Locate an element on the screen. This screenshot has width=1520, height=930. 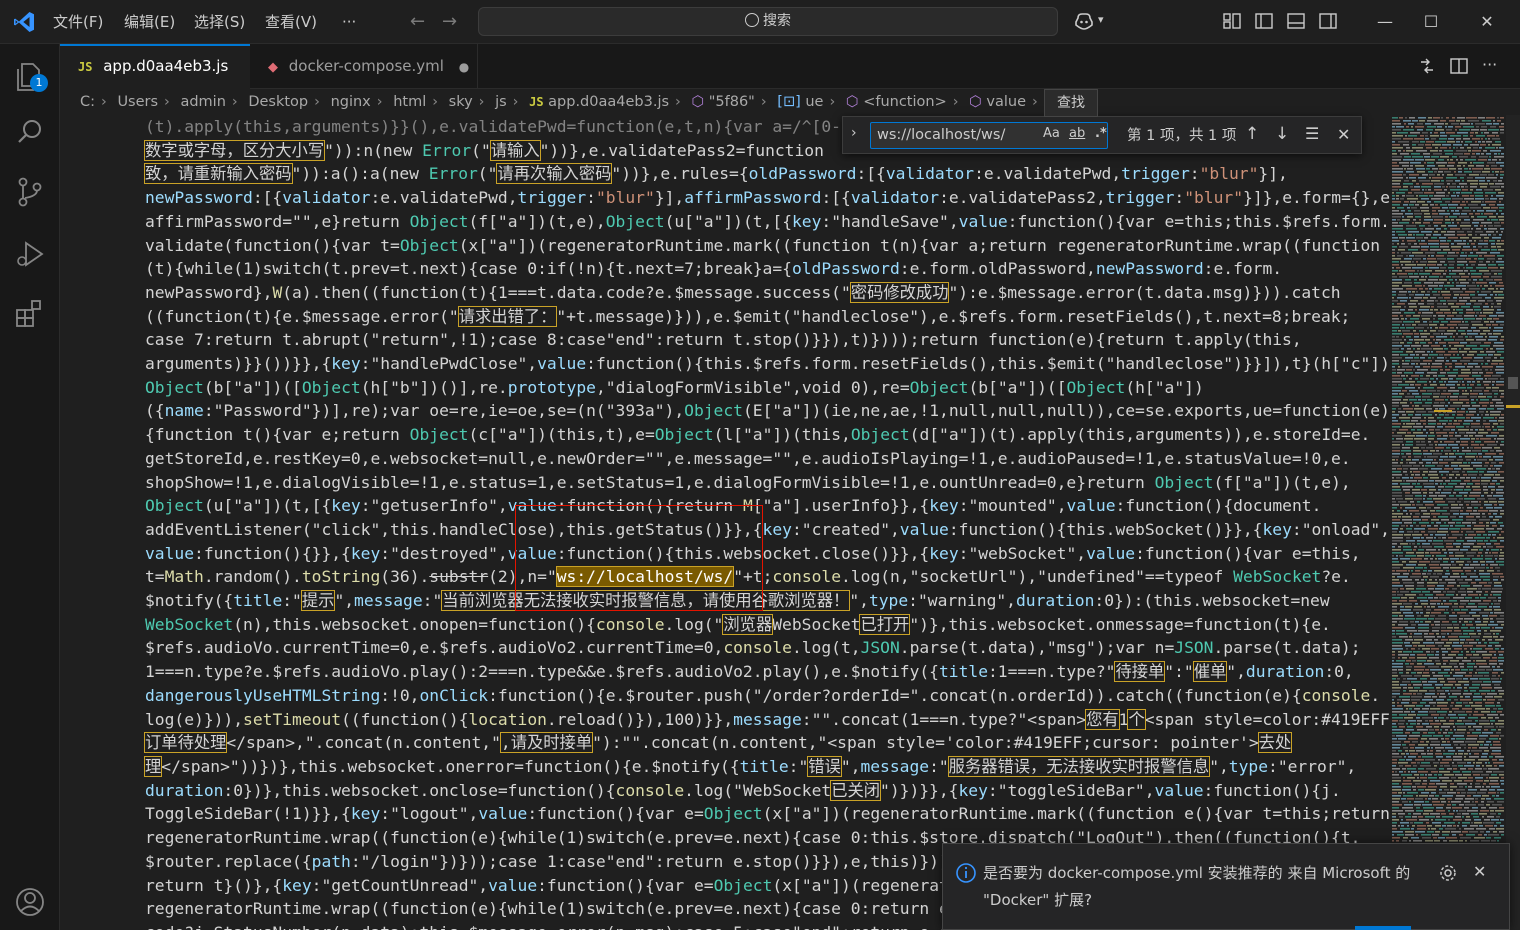
minimap-content is located at coordinates (1448, 522).